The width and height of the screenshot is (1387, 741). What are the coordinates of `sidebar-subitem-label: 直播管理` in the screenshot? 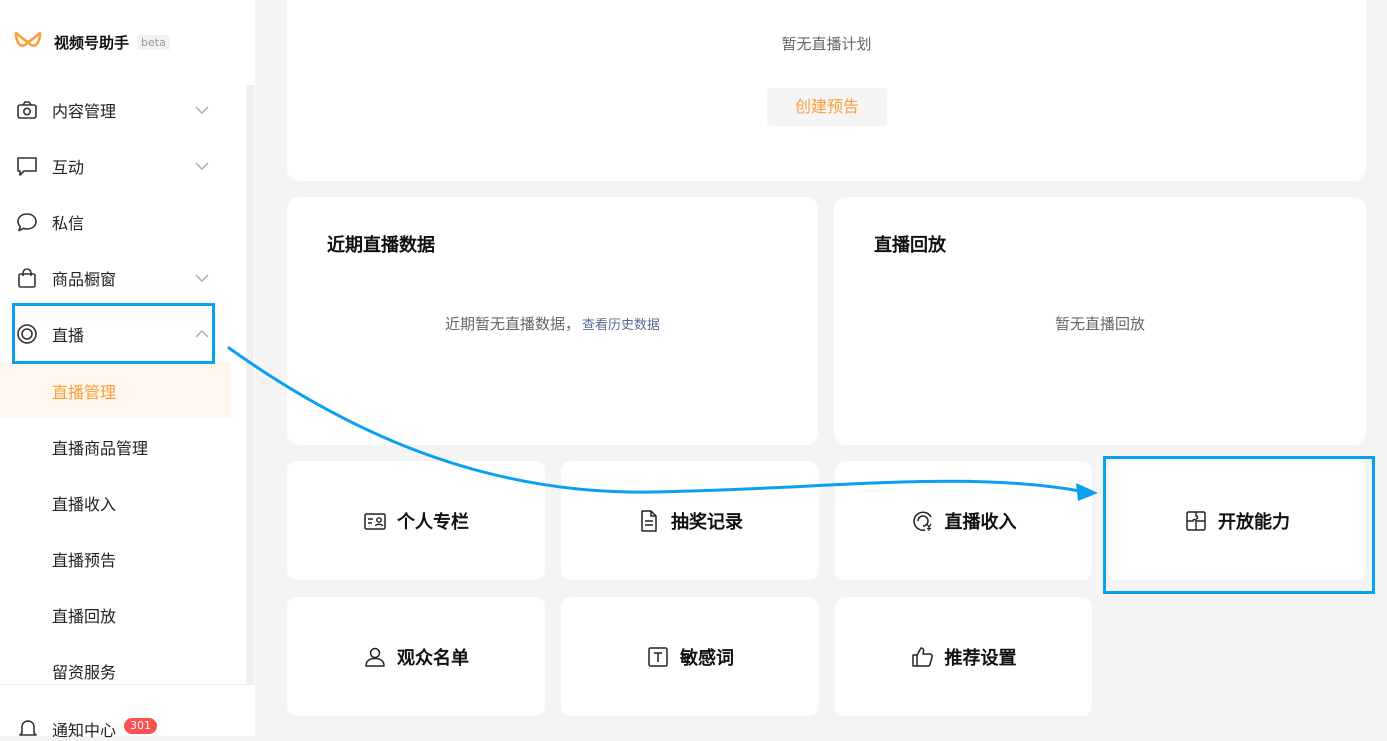 It's located at (84, 392).